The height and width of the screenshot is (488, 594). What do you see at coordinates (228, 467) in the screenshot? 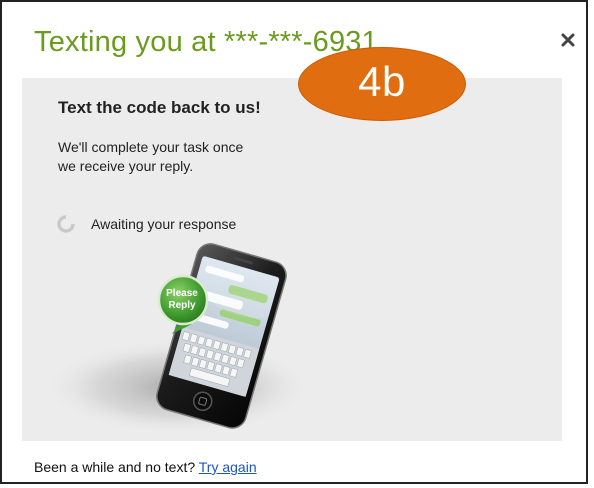
I see `try-again-link: Try again` at bounding box center [228, 467].